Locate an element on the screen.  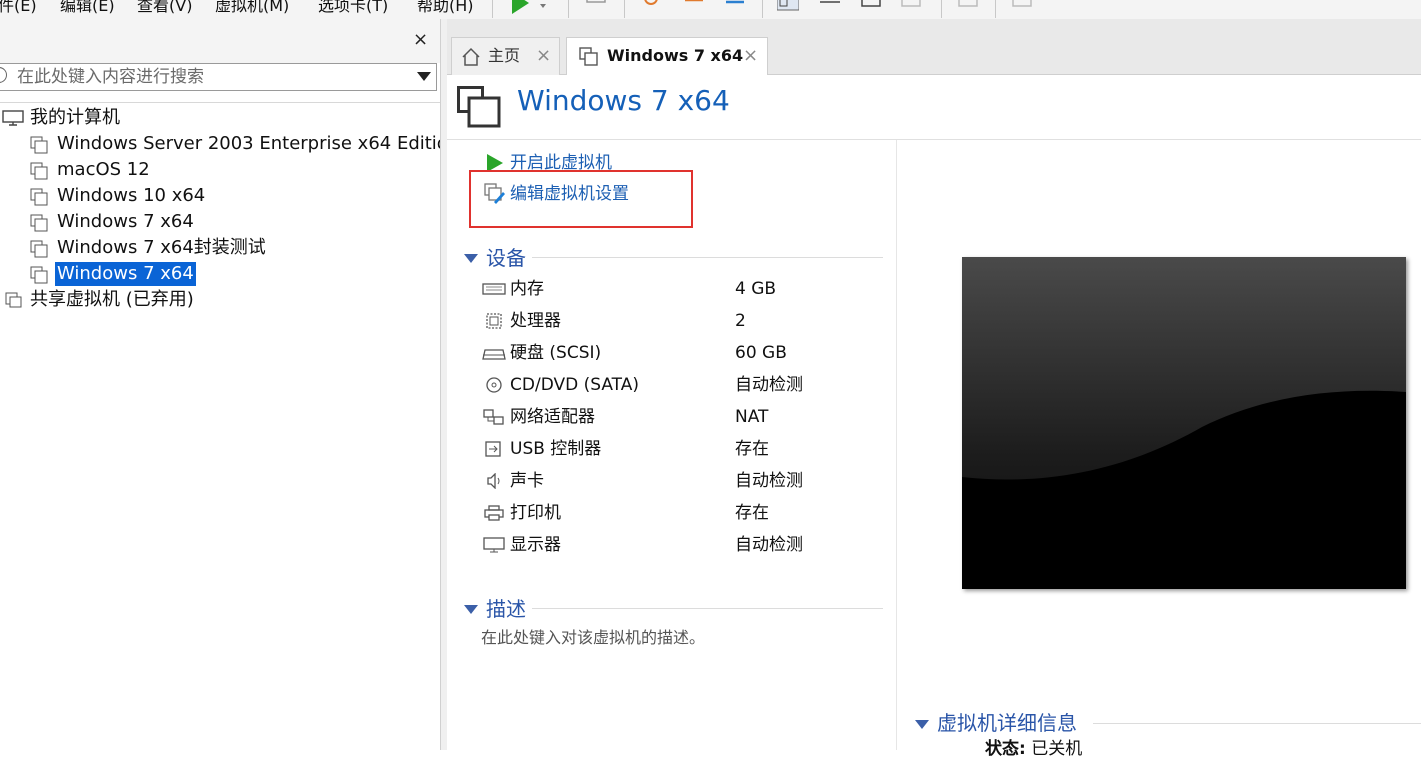
cd-dvd-icon is located at coordinates (494, 385).